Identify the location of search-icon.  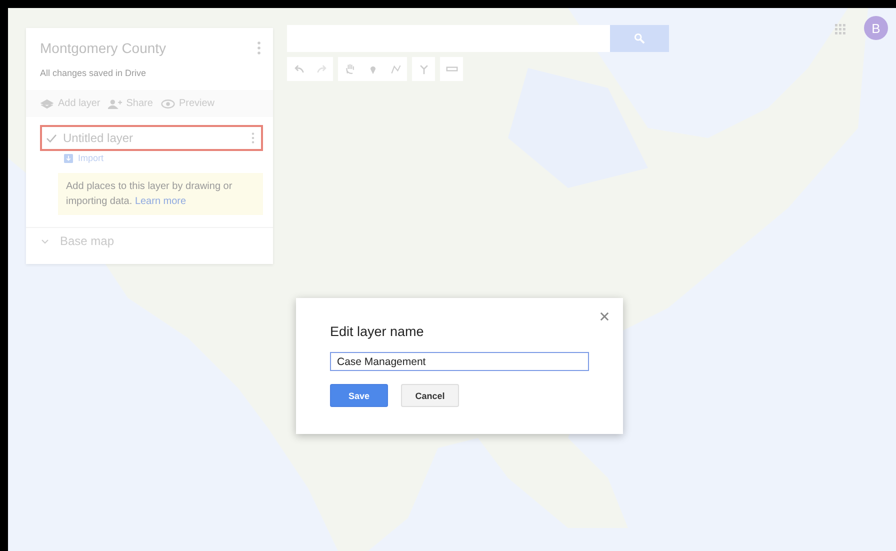
(639, 38).